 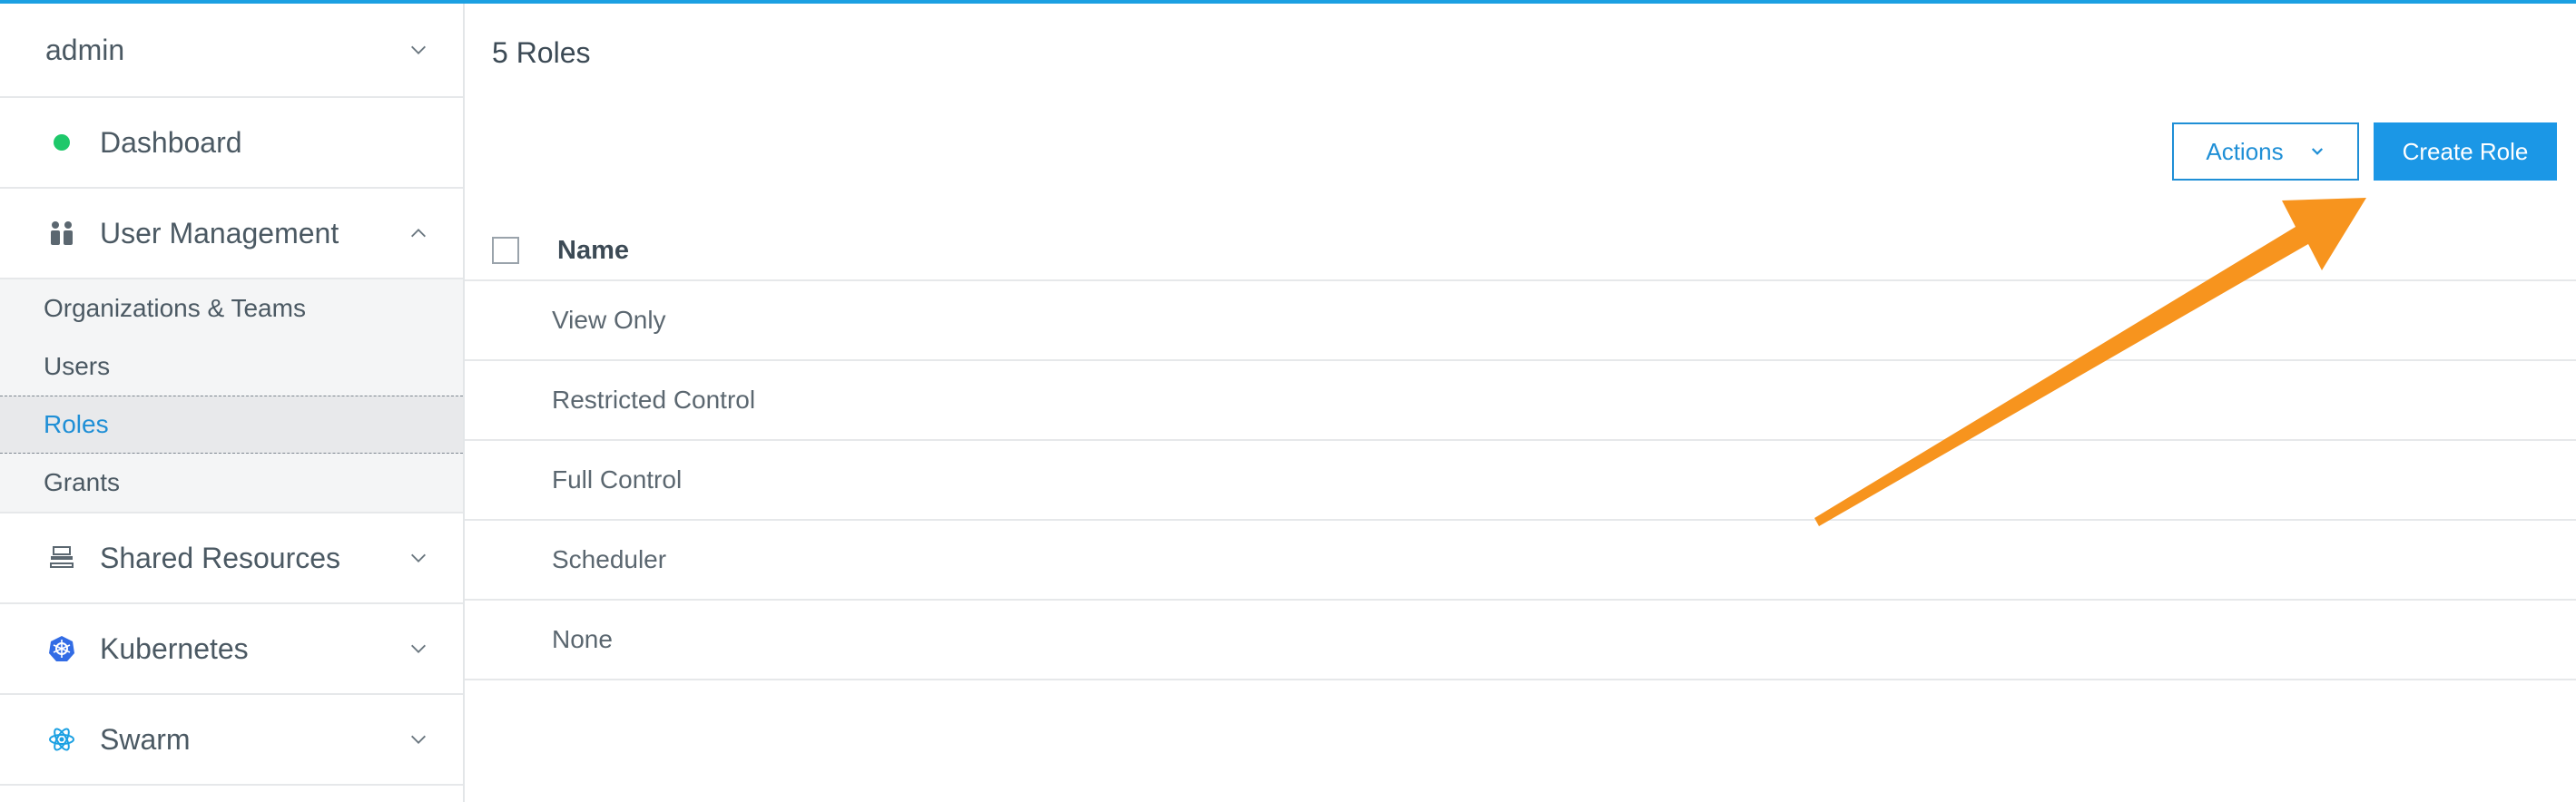 I want to click on chevron-up-icon, so click(x=418, y=233).